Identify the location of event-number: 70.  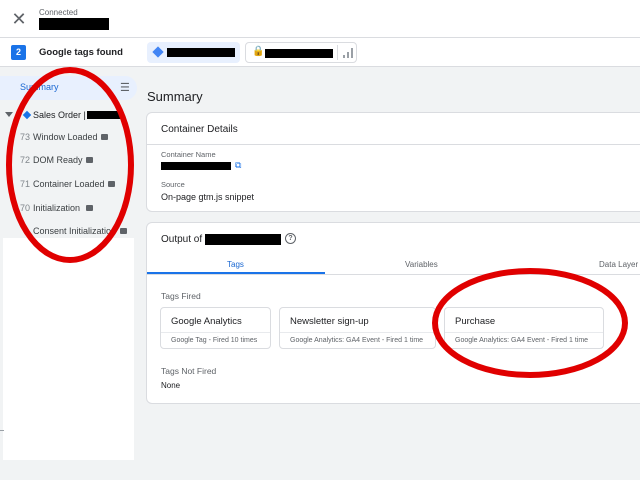
(25, 208).